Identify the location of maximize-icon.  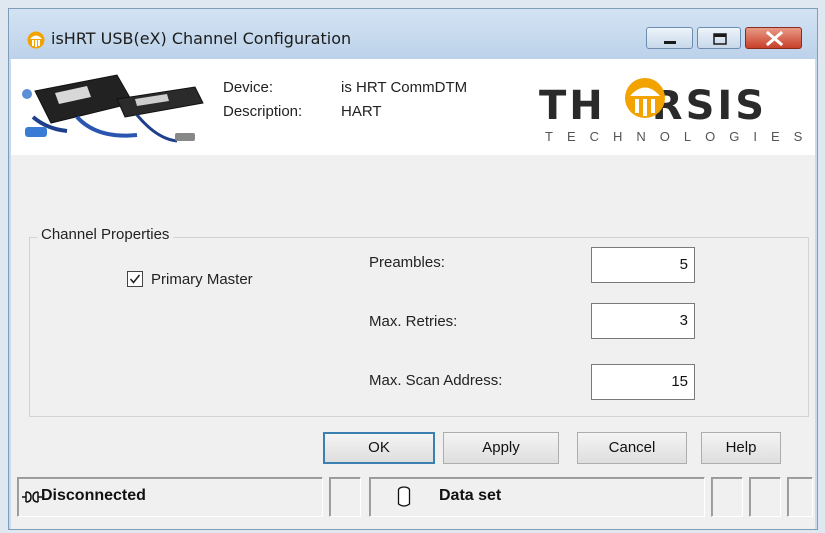
(720, 39).